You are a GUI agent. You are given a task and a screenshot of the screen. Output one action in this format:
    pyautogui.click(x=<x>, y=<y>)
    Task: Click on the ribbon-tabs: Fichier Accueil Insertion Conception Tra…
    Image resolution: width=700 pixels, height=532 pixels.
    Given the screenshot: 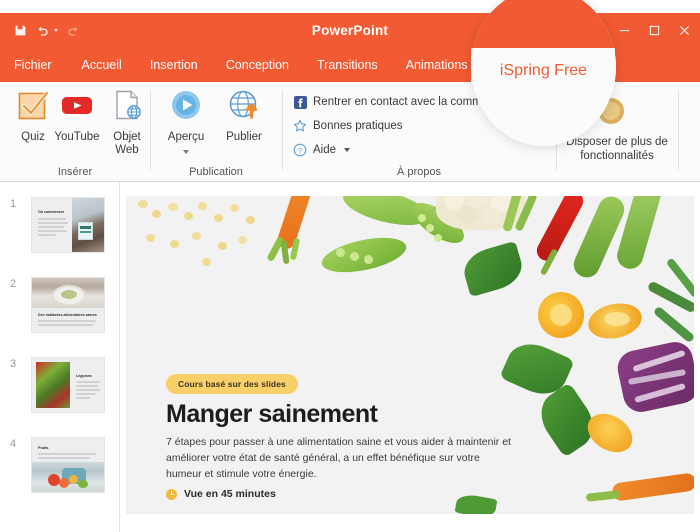 What is the action you would take?
    pyautogui.click(x=248, y=65)
    